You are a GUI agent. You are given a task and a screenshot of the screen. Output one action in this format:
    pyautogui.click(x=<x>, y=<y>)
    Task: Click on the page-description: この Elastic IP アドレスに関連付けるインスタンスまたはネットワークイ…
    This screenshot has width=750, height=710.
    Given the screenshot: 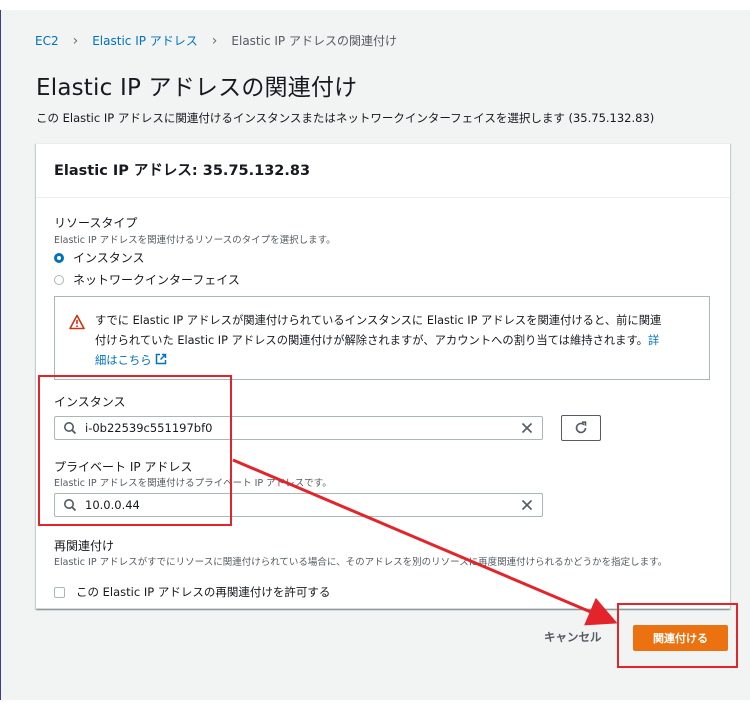 What is the action you would take?
    pyautogui.click(x=345, y=118)
    